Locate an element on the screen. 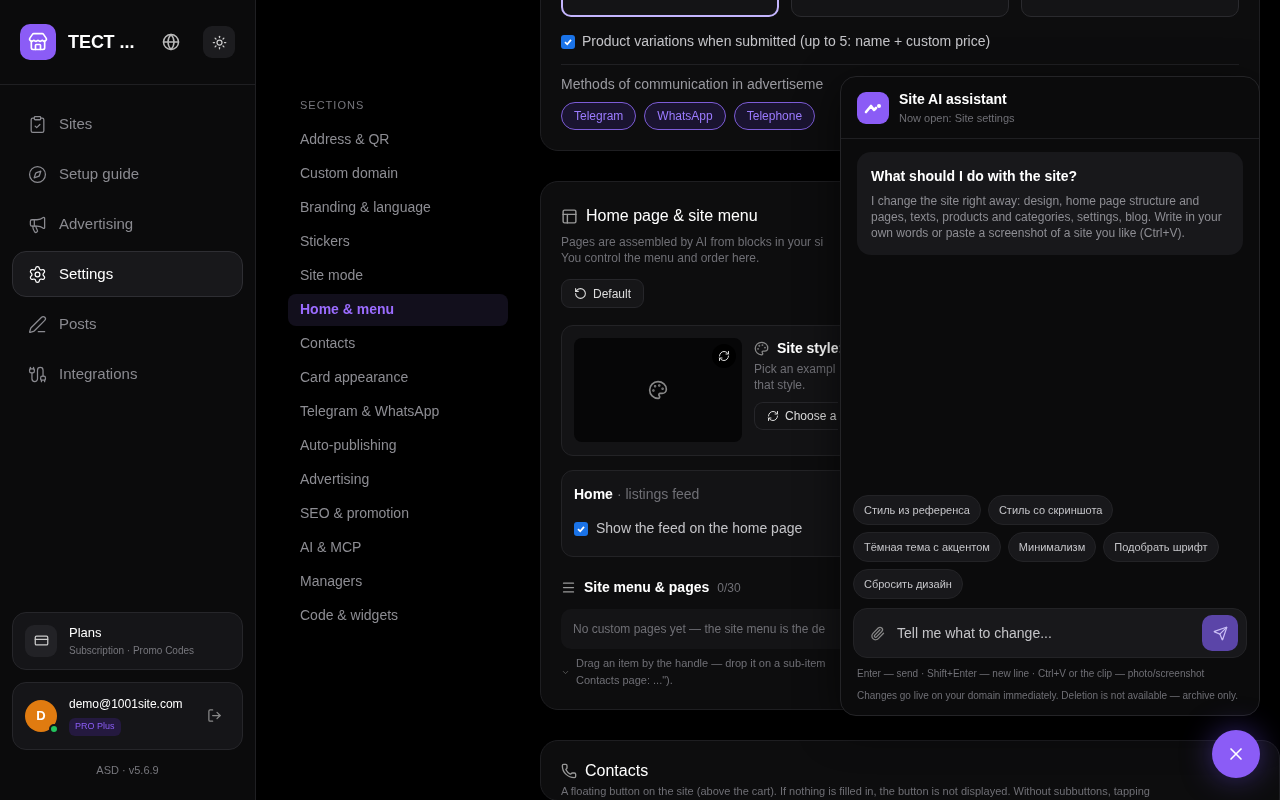  suggestion-chip: Стиль из референса is located at coordinates (917, 510).